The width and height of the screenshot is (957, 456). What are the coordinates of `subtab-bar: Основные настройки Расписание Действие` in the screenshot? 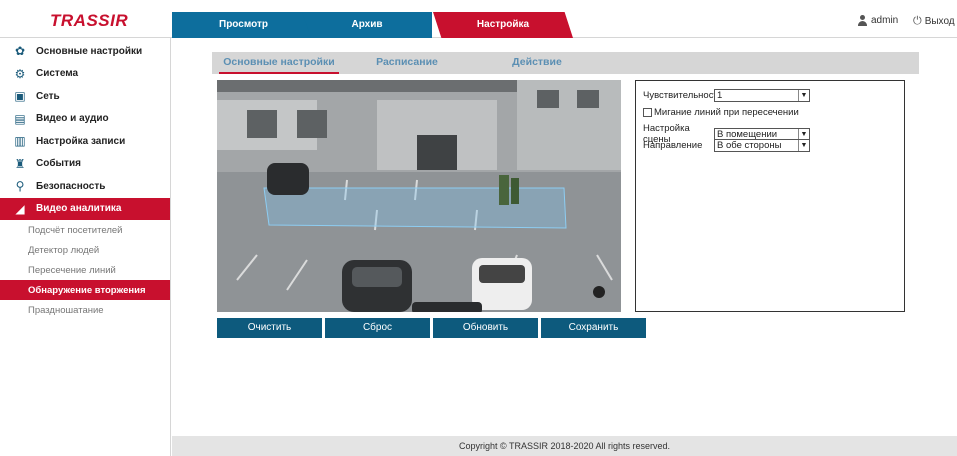 It's located at (565, 63).